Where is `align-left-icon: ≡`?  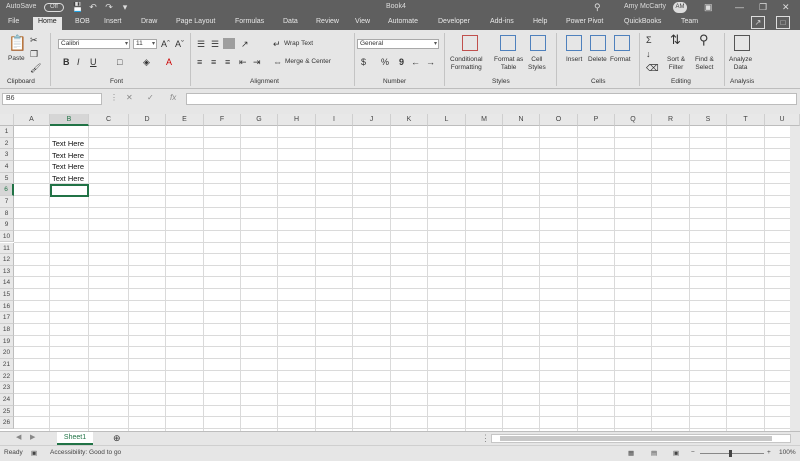
align-left-icon: ≡ is located at coordinates (199, 62).